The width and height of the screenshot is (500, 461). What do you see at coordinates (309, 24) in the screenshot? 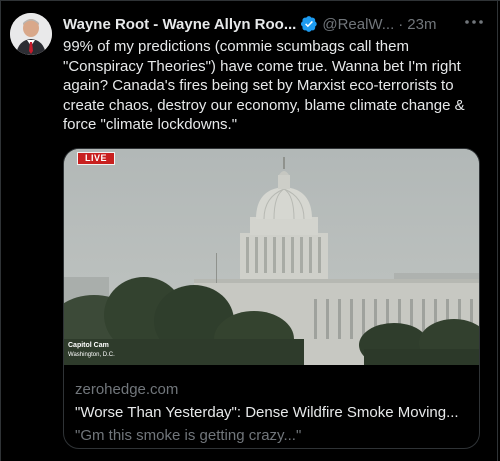
I see `verified-badge-icon` at bounding box center [309, 24].